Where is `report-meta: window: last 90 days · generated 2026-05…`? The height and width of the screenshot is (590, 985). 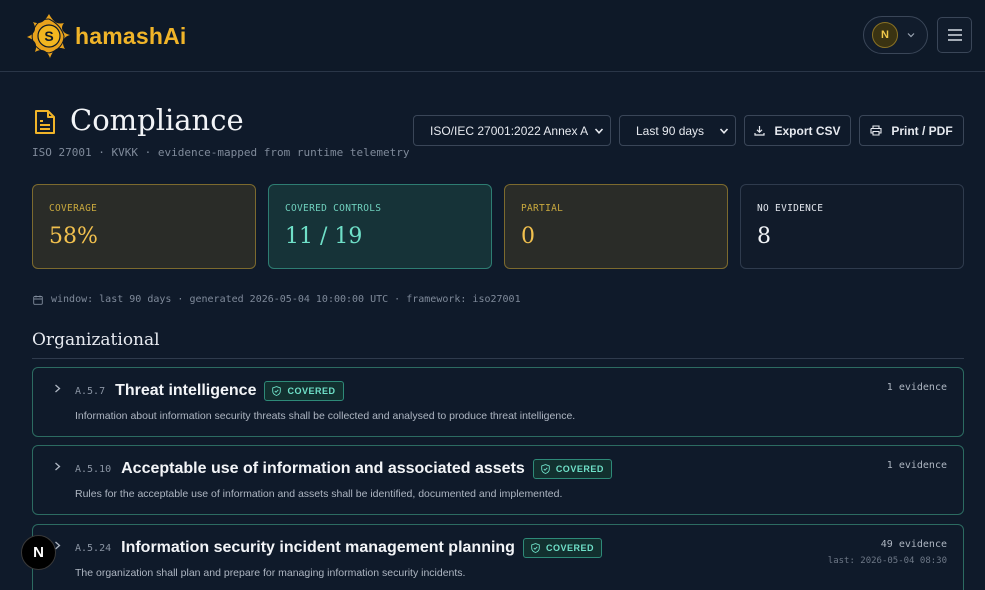 report-meta: window: last 90 days · generated 2026-05… is located at coordinates (277, 299).